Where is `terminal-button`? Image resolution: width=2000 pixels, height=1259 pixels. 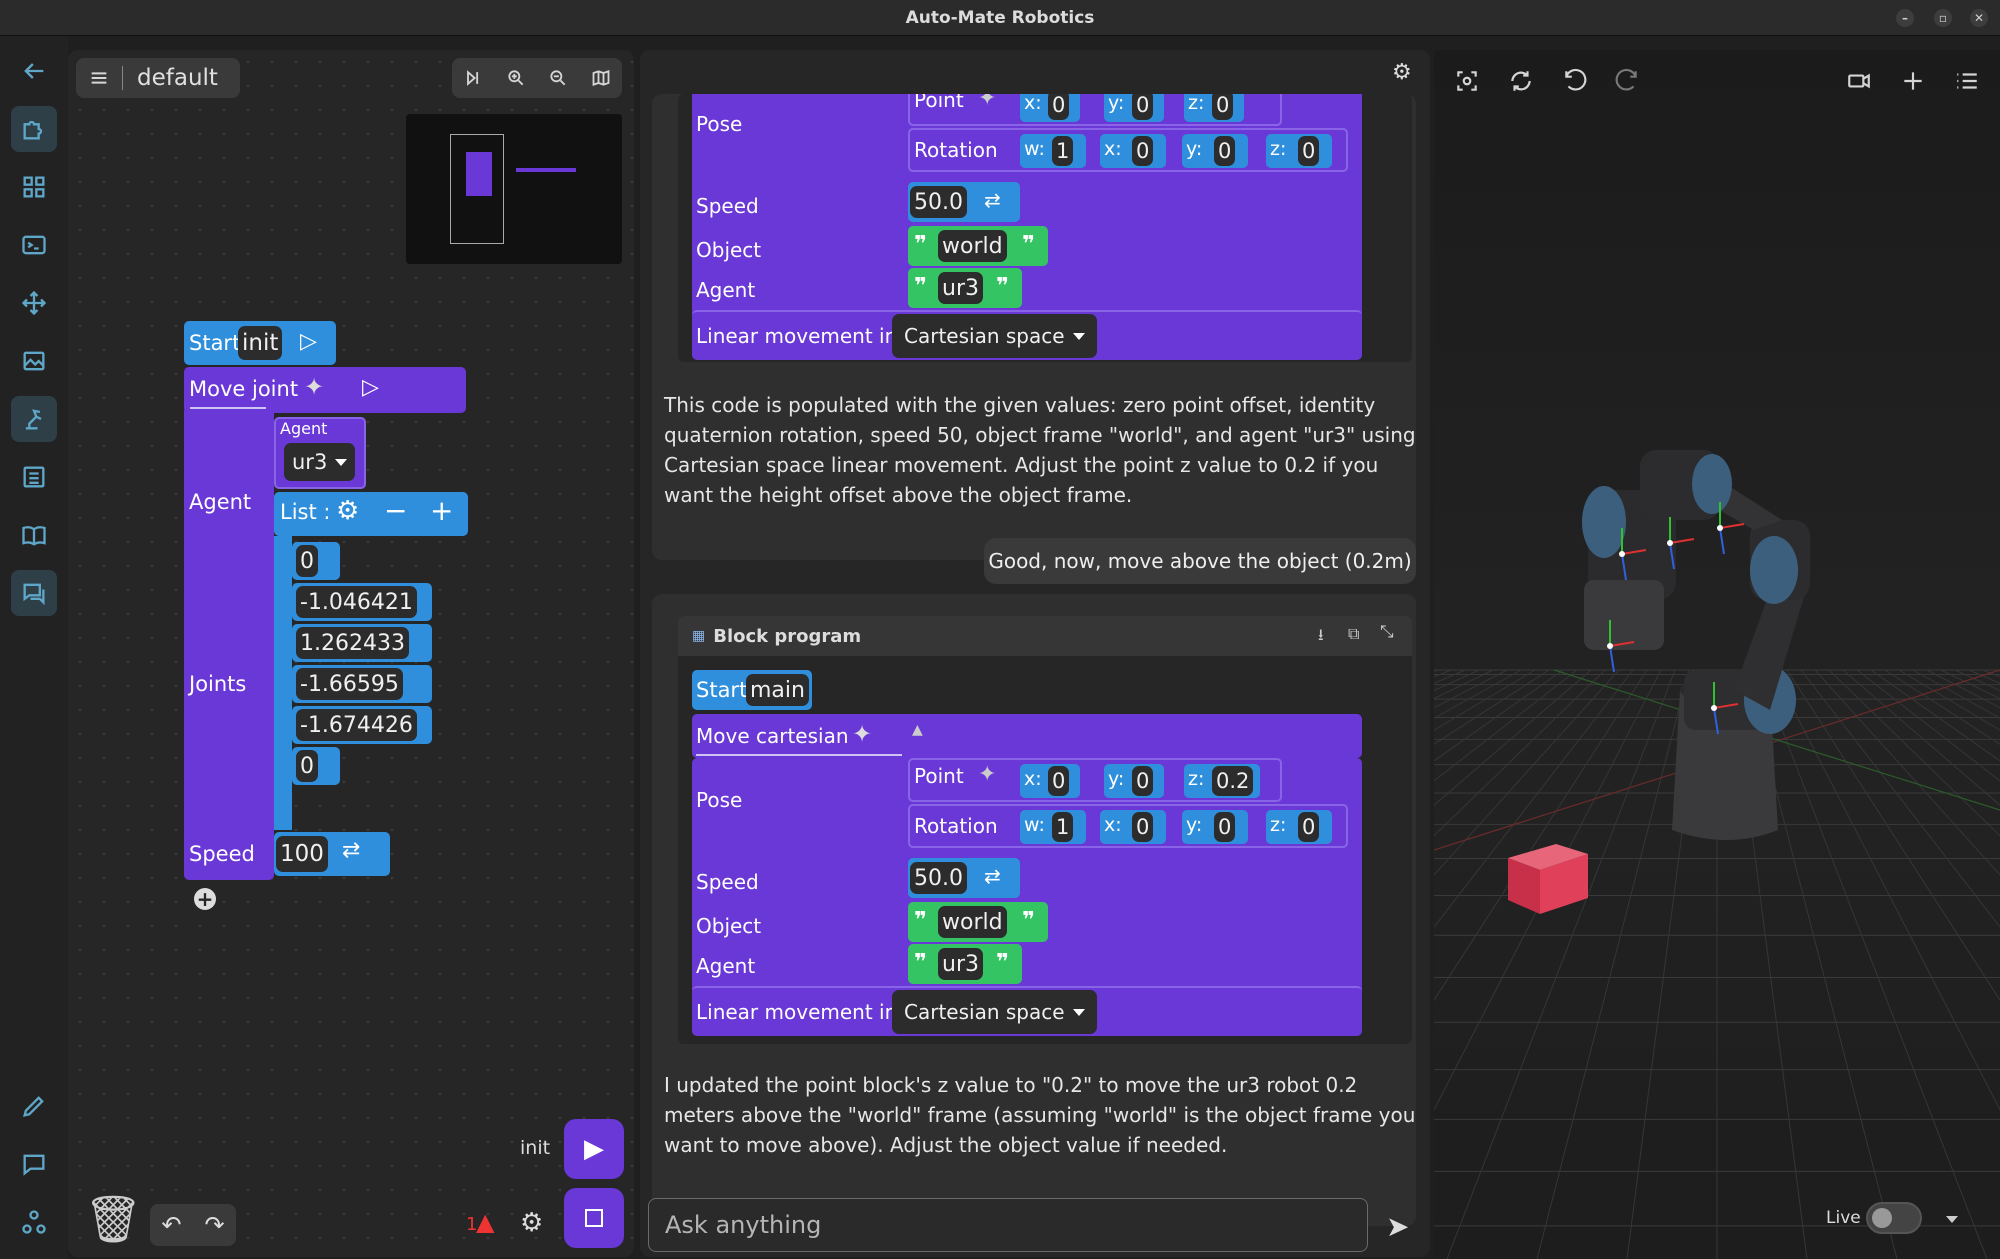 terminal-button is located at coordinates (34, 245).